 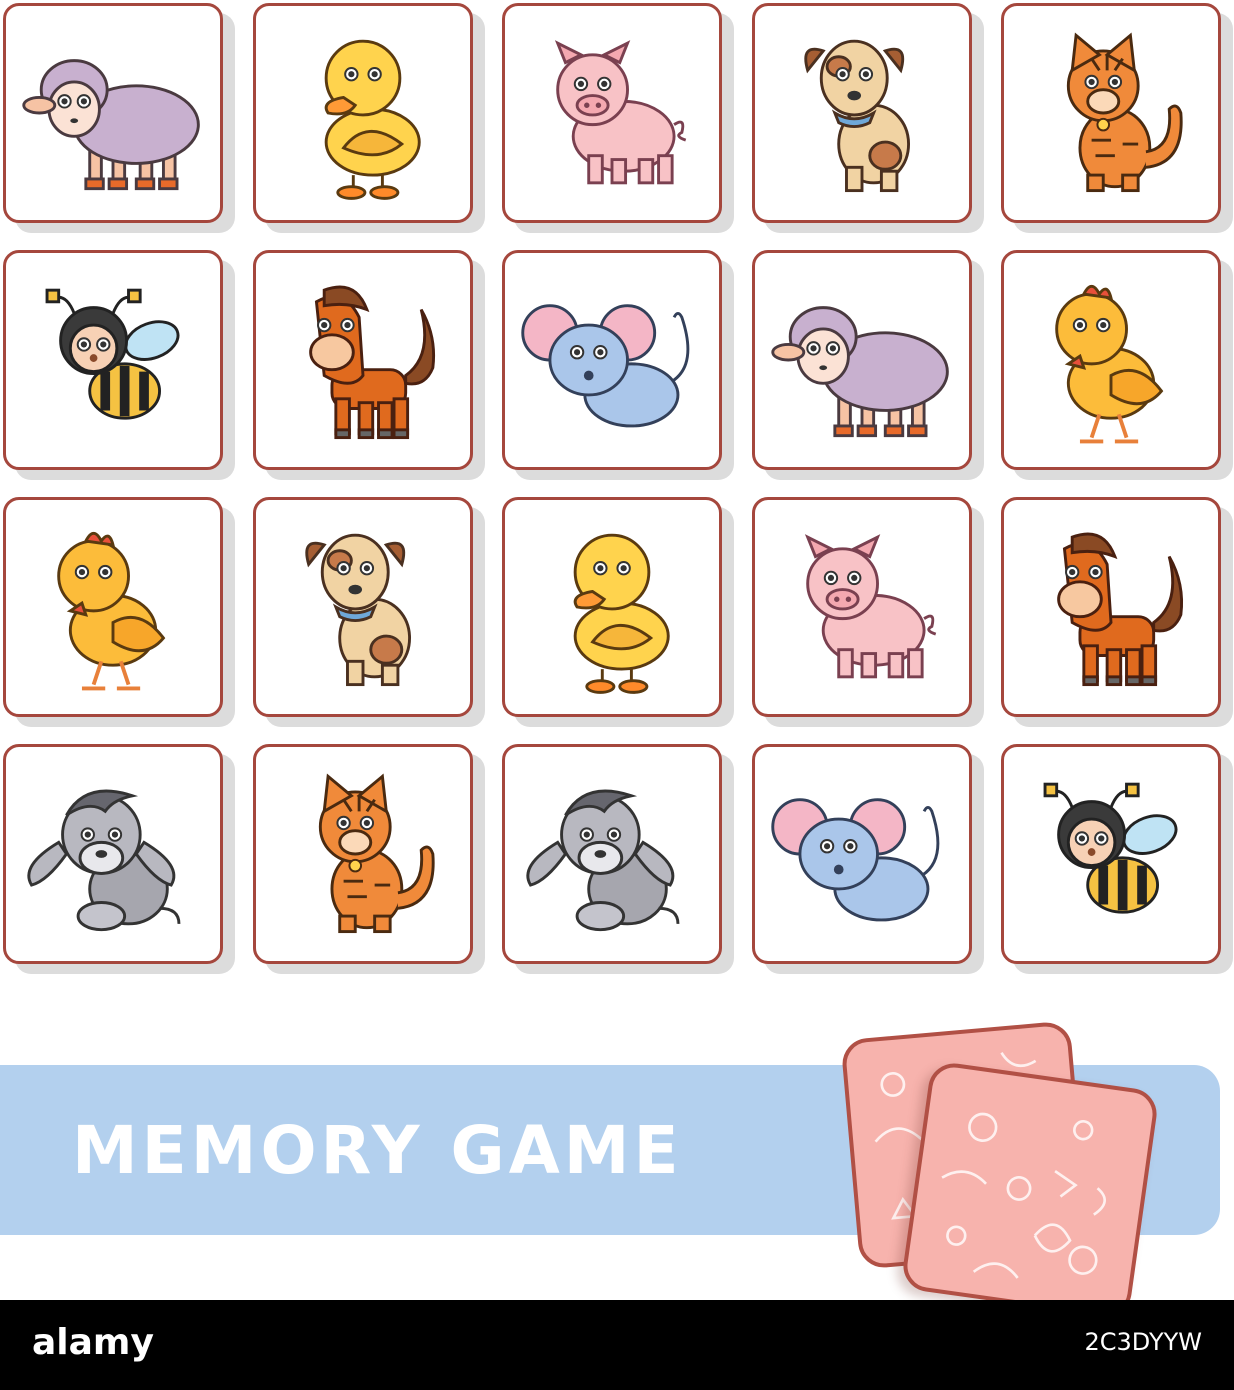 What do you see at coordinates (377, 1150) in the screenshot?
I see `game-title: MEMORY GAME` at bounding box center [377, 1150].